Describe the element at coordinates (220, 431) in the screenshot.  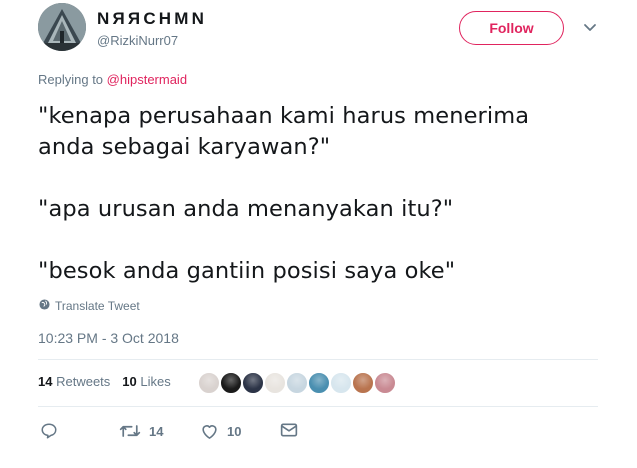
I see `like-button: 10` at that location.